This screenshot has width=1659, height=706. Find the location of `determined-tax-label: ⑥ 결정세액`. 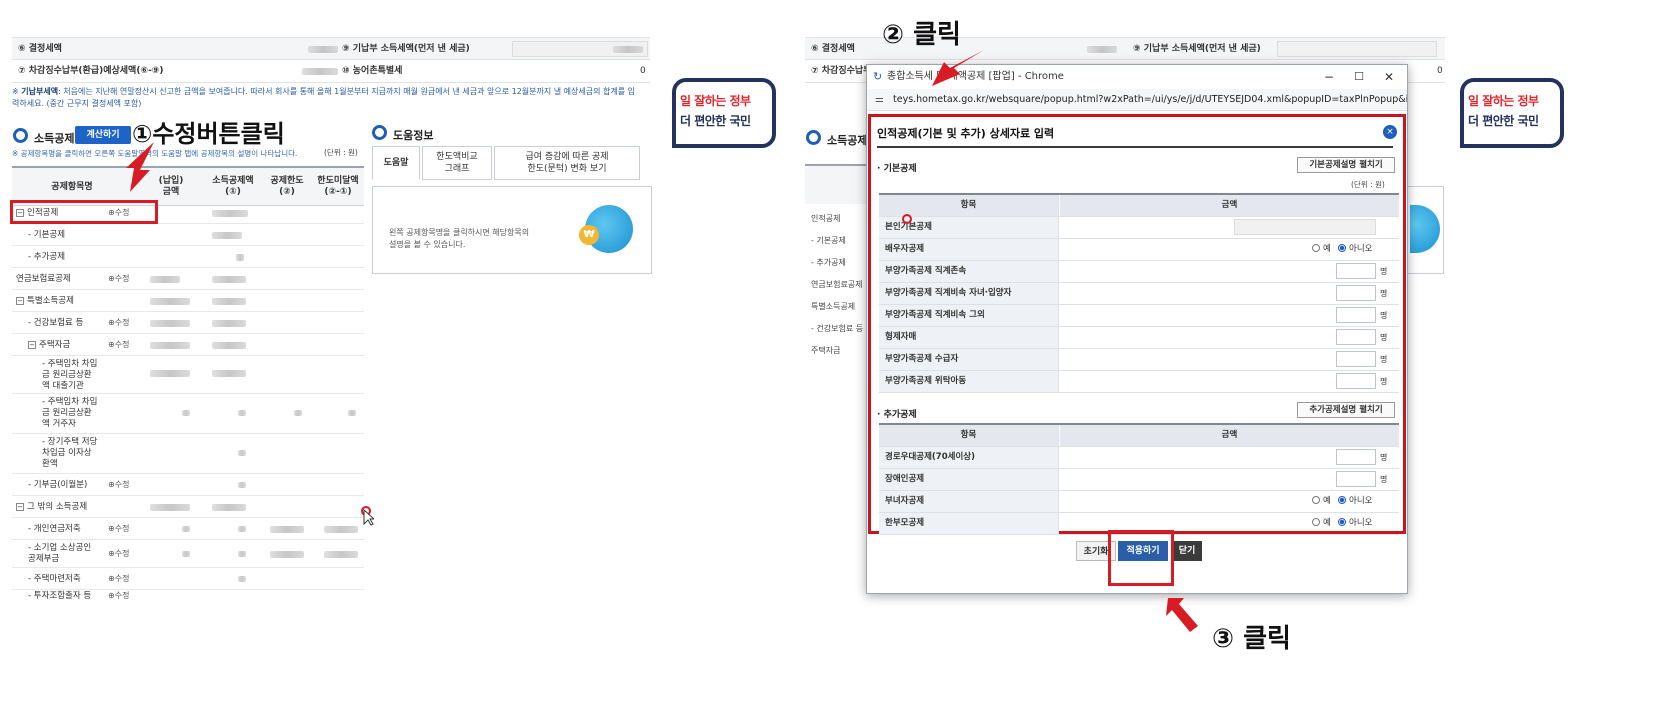

determined-tax-label: ⑥ 결정세액 is located at coordinates (40, 49).